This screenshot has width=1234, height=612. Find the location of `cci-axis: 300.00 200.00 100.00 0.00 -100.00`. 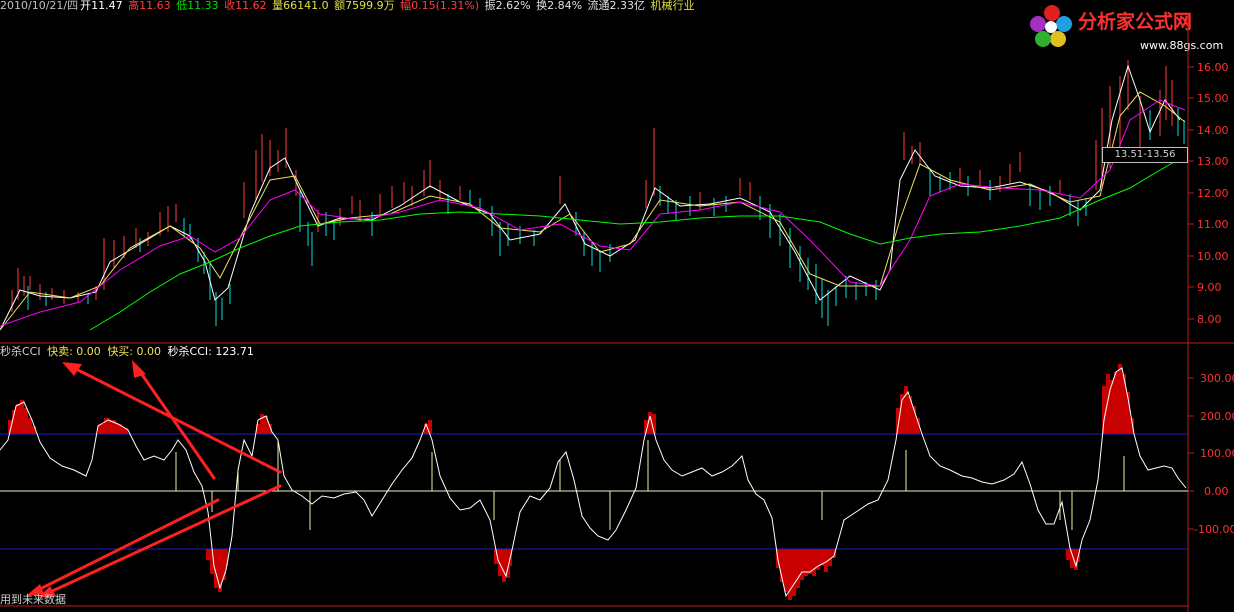

cci-axis: 300.00 200.00 100.00 0.00 -100.00 is located at coordinates (1211, 454).